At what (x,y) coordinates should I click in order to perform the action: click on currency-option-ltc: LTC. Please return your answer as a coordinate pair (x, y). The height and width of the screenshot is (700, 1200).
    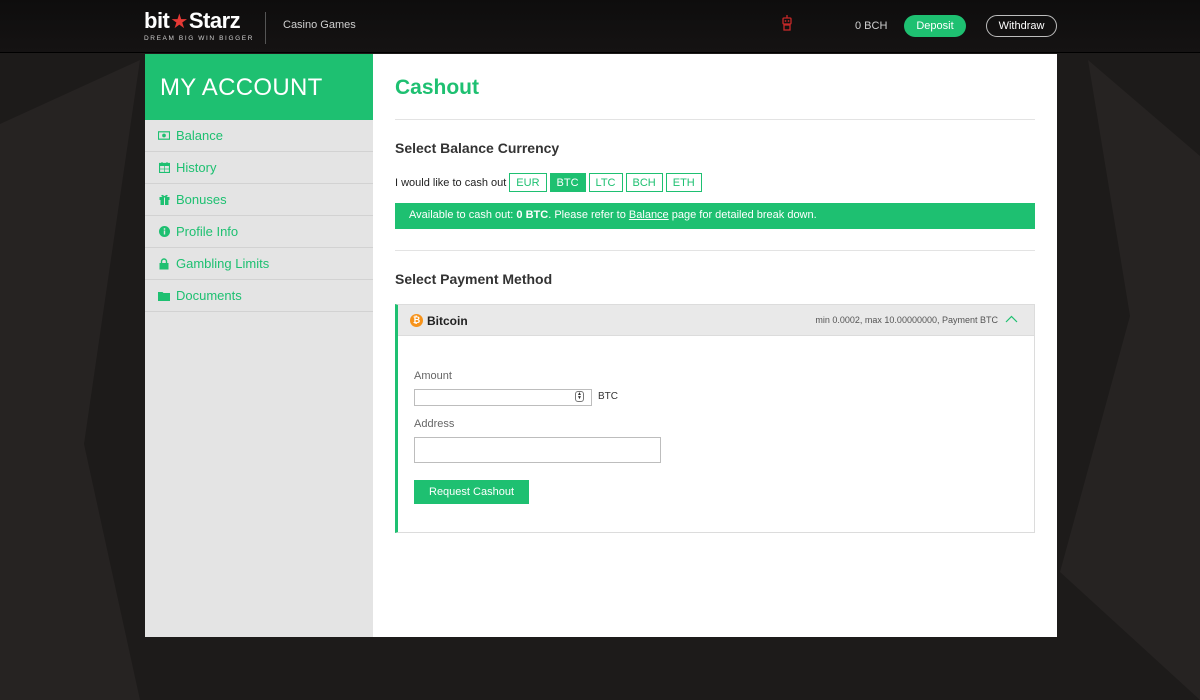
    Looking at the image, I should click on (605, 182).